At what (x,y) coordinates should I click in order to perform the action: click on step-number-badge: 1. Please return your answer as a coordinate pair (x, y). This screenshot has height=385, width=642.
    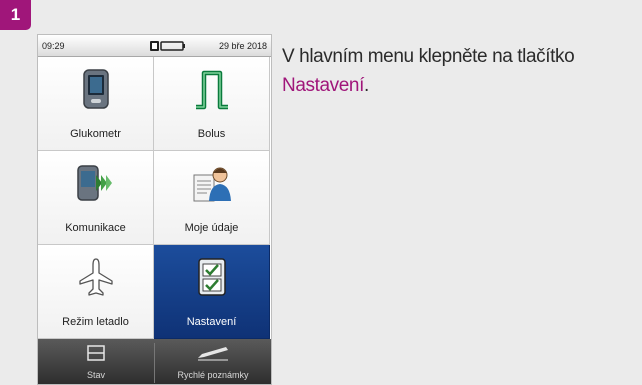
    Looking at the image, I should click on (15, 15).